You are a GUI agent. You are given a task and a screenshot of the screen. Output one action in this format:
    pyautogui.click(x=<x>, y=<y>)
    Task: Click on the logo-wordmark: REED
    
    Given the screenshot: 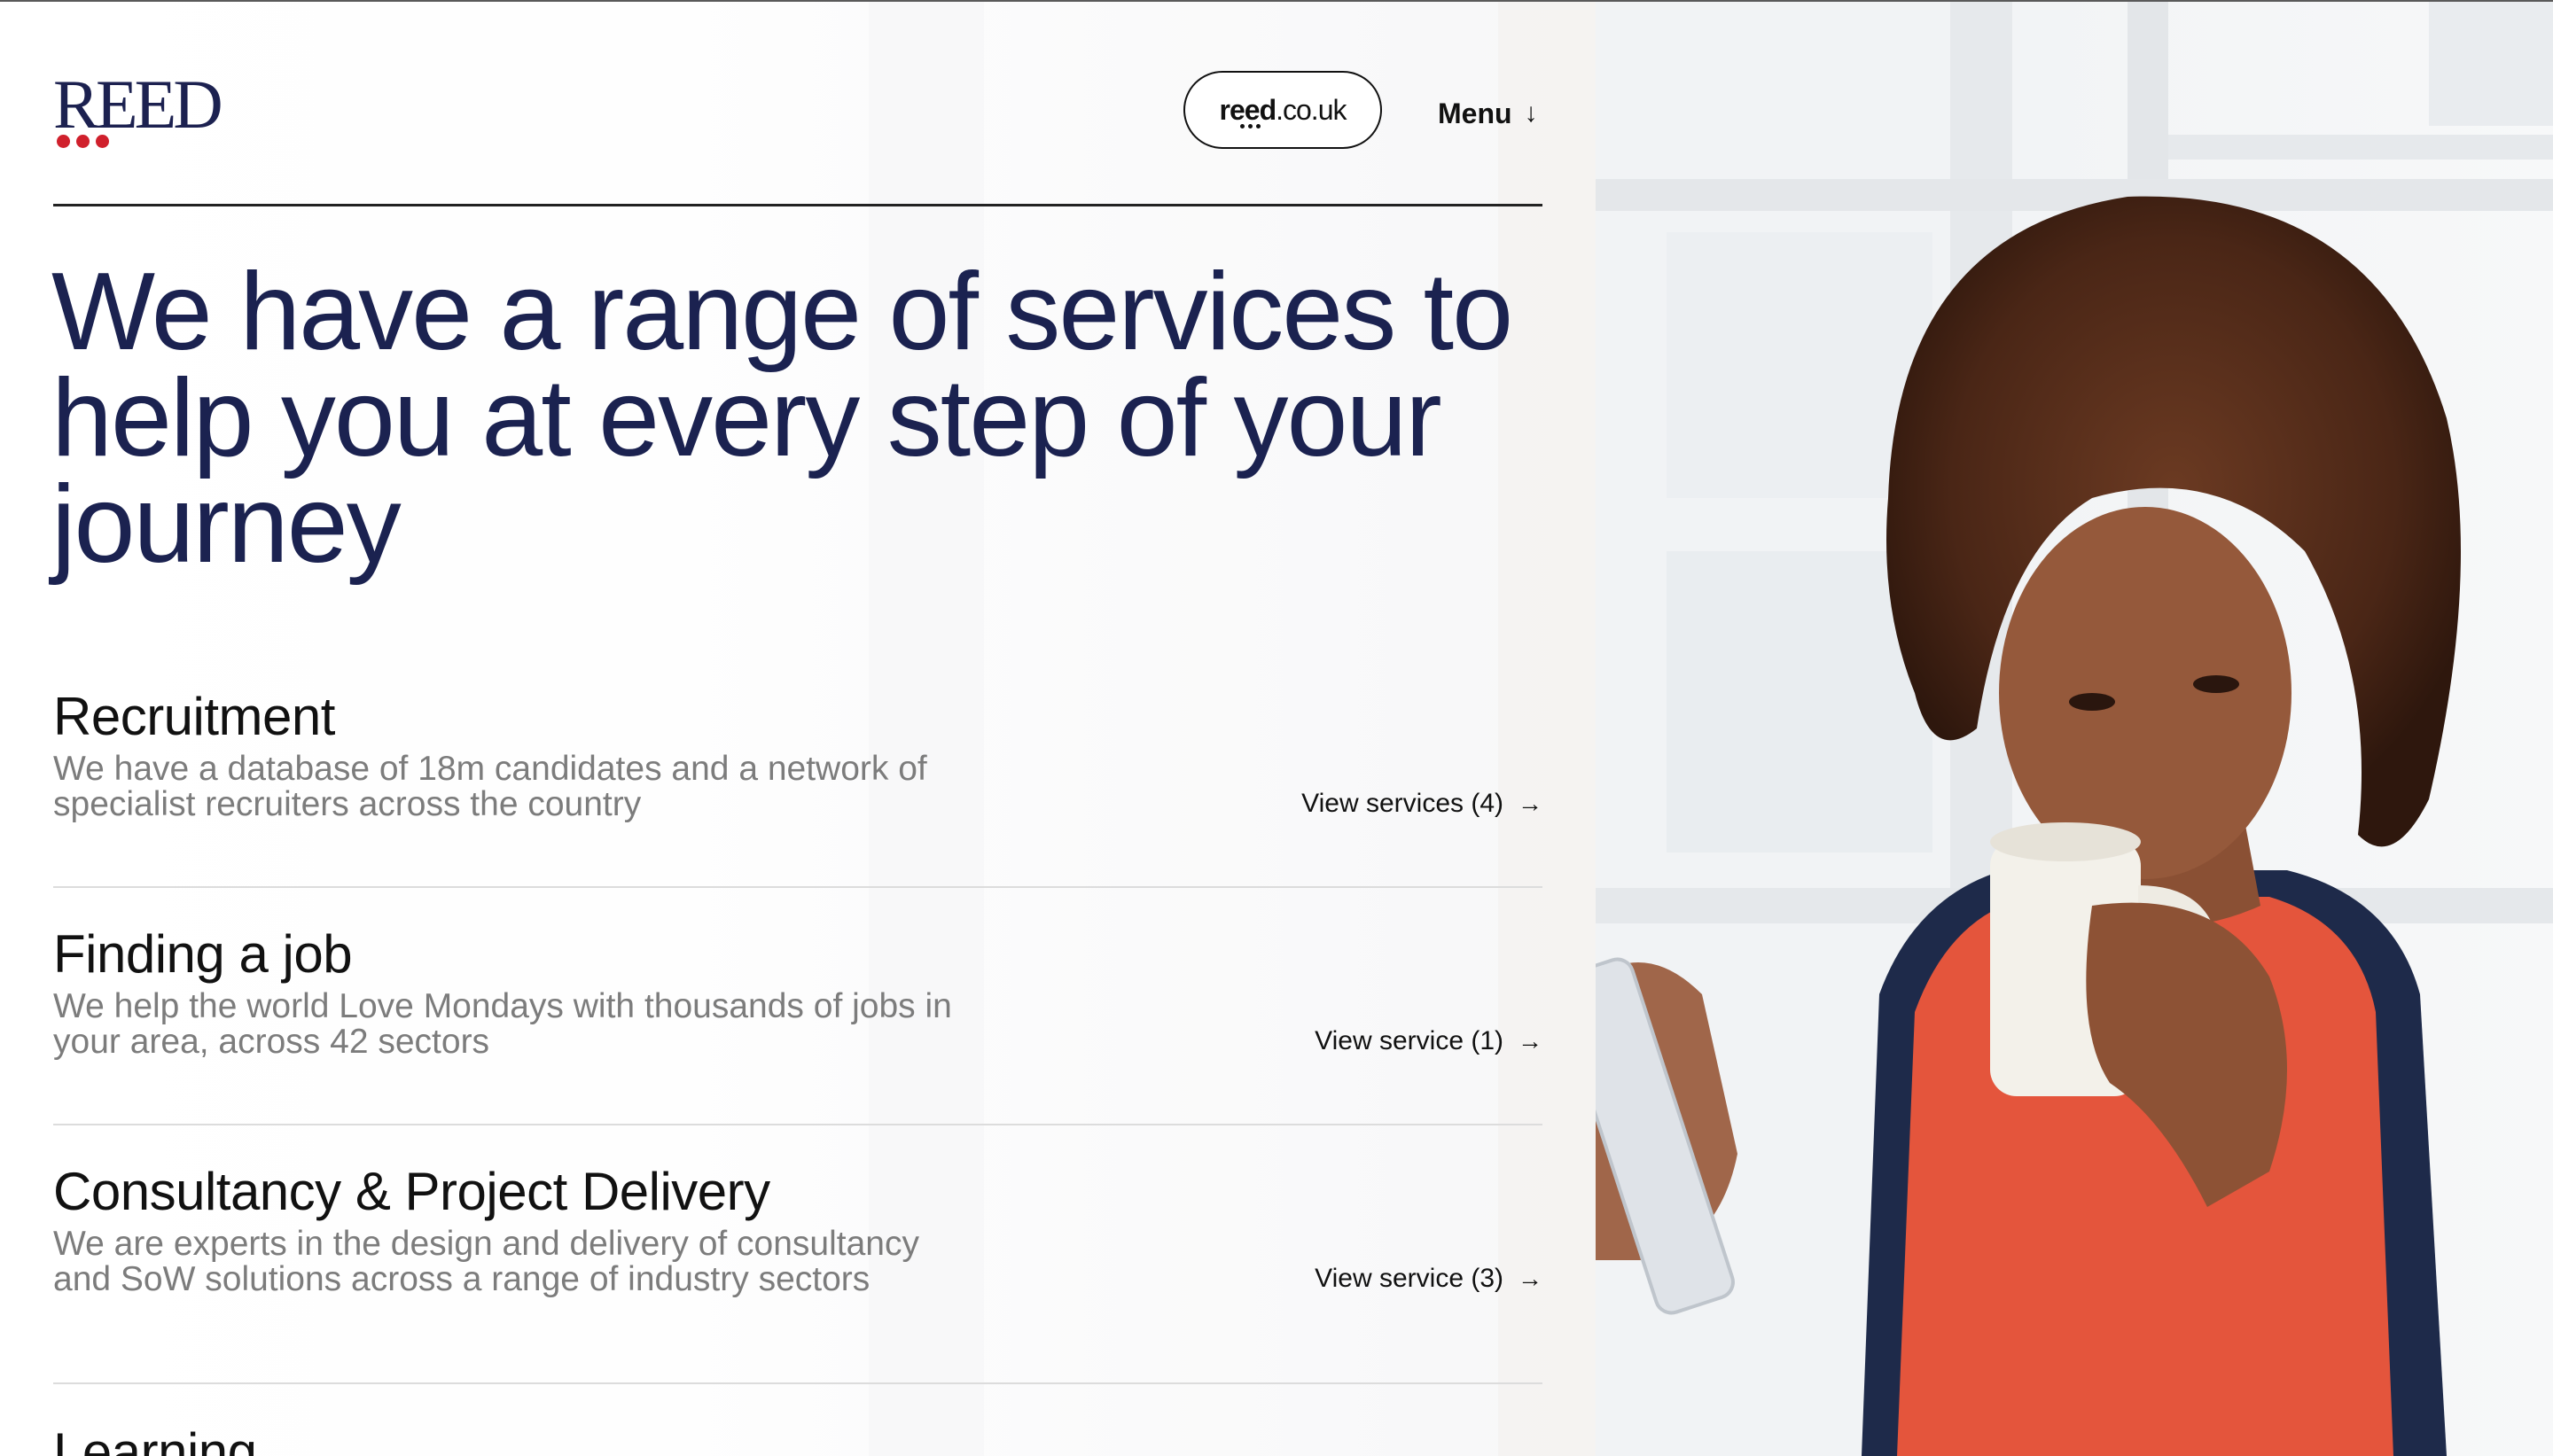 What is the action you would take?
    pyautogui.click(x=138, y=104)
    